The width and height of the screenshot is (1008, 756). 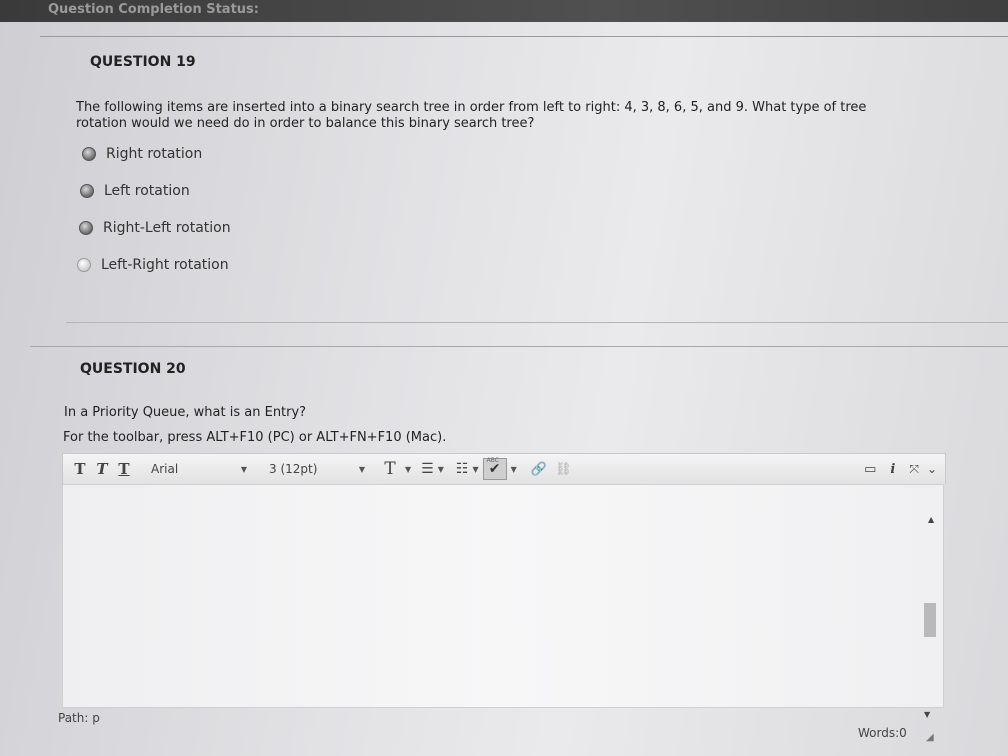 I want to click on question-19-heading: QUESTION 19, so click(x=143, y=62).